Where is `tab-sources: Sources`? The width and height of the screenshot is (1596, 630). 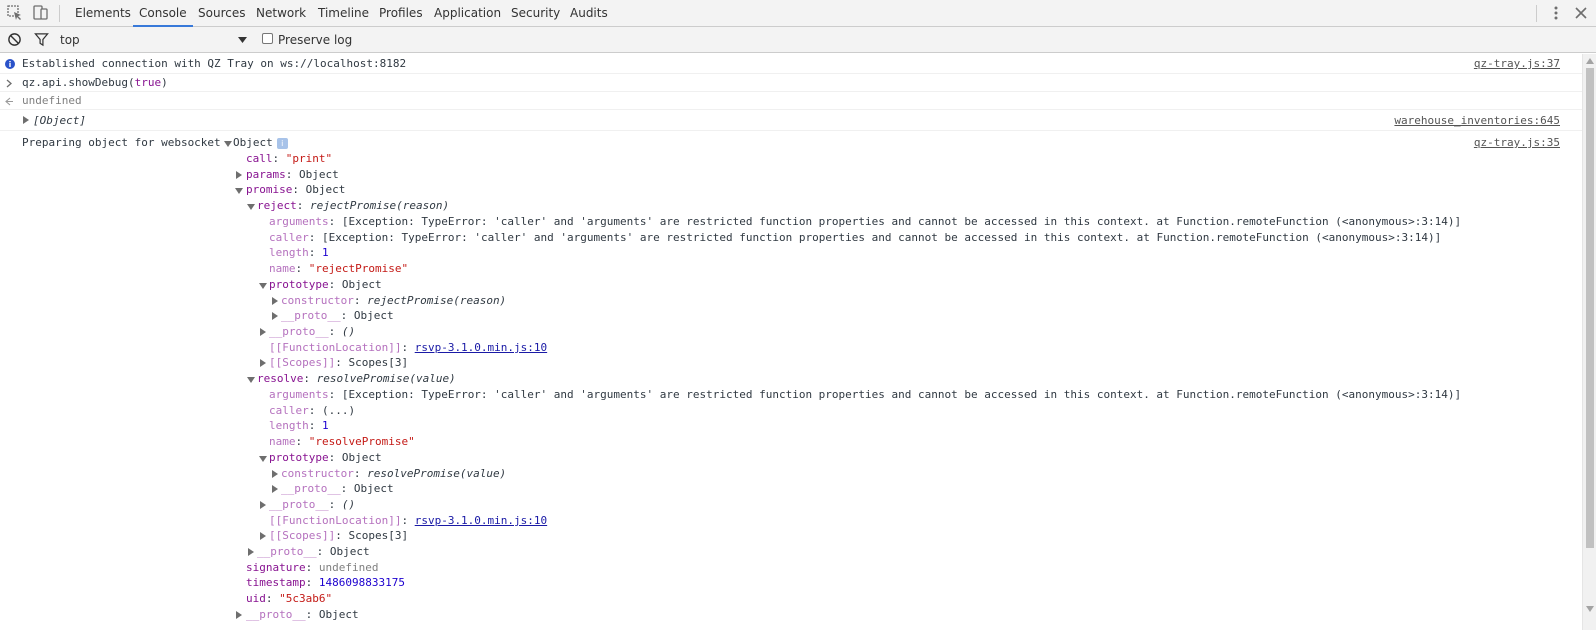 tab-sources: Sources is located at coordinates (221, 13).